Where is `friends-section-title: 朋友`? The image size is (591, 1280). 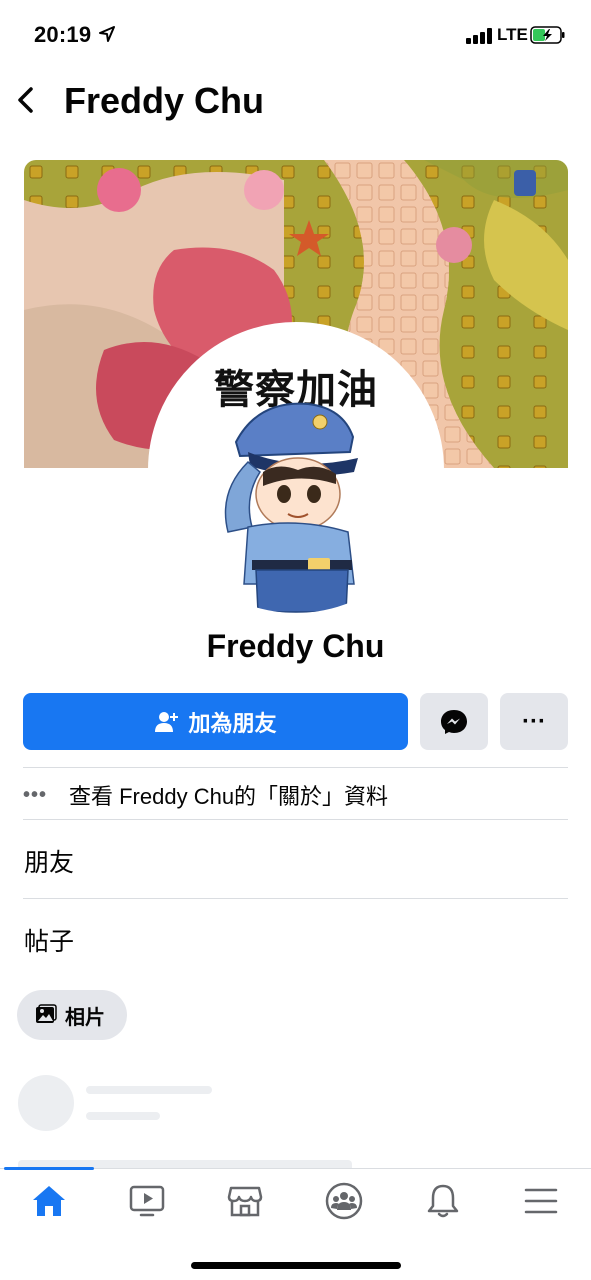
friends-section-title: 朋友 is located at coordinates (49, 863).